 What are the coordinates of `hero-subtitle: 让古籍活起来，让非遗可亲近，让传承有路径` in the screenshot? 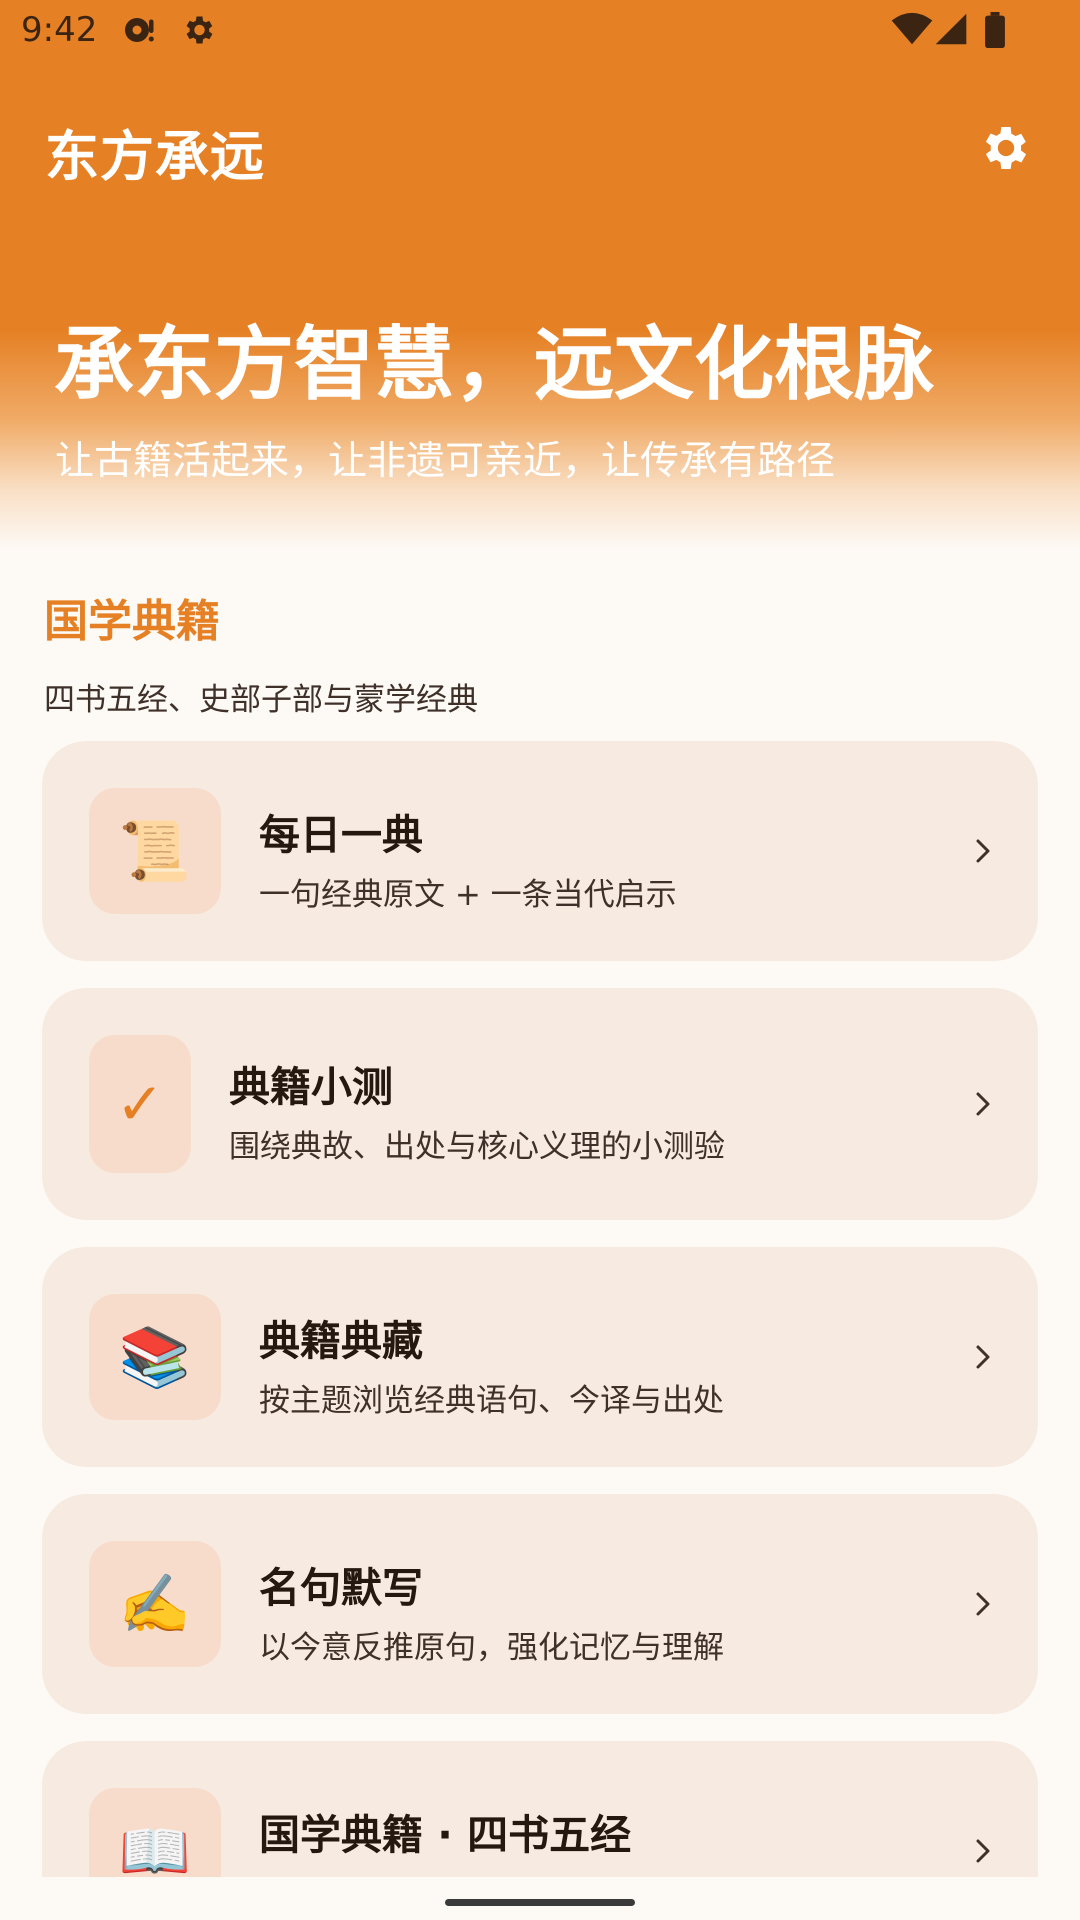 It's located at (445, 461).